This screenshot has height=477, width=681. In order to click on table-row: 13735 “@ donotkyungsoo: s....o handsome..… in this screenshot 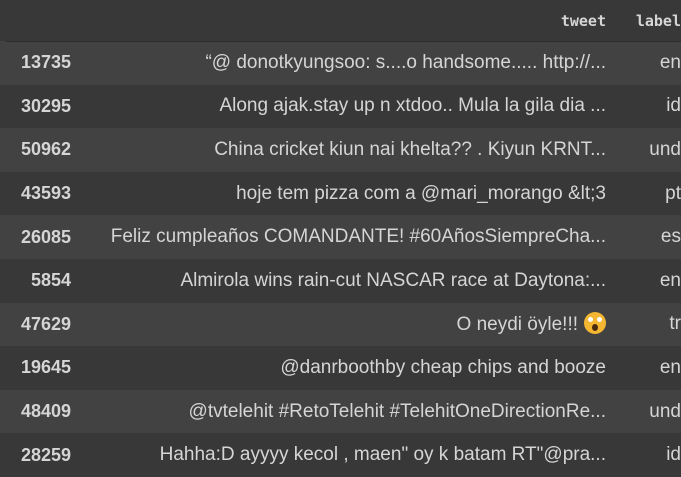, I will do `click(340, 63)`.